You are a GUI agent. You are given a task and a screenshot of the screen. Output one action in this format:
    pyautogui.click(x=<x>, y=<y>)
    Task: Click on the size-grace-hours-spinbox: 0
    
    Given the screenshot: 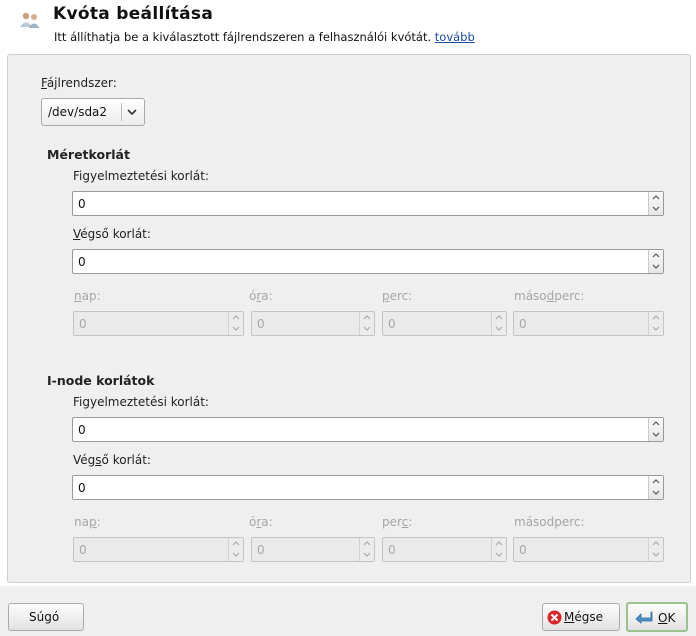 What is the action you would take?
    pyautogui.click(x=313, y=323)
    